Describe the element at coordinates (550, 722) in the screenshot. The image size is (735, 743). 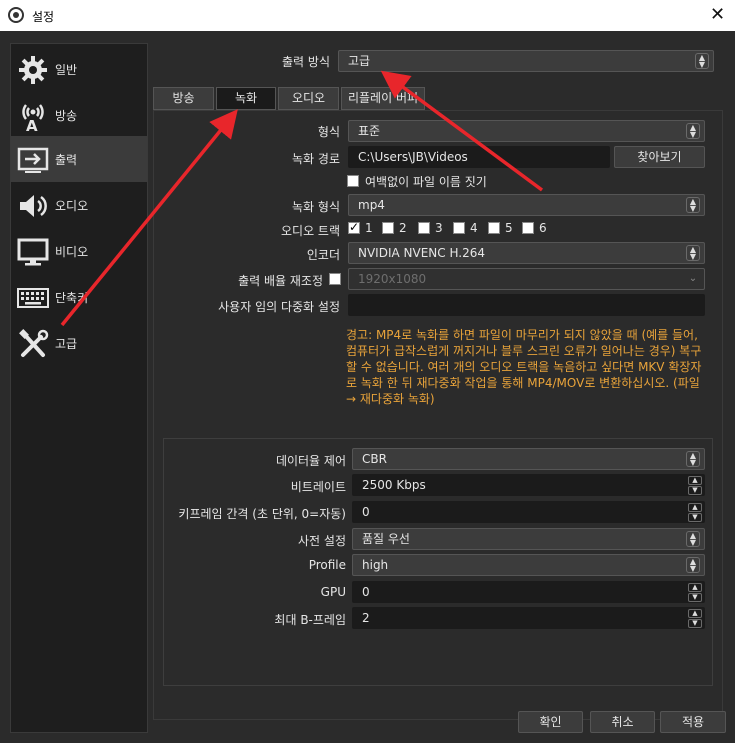
I see `ok-button: 확인` at that location.